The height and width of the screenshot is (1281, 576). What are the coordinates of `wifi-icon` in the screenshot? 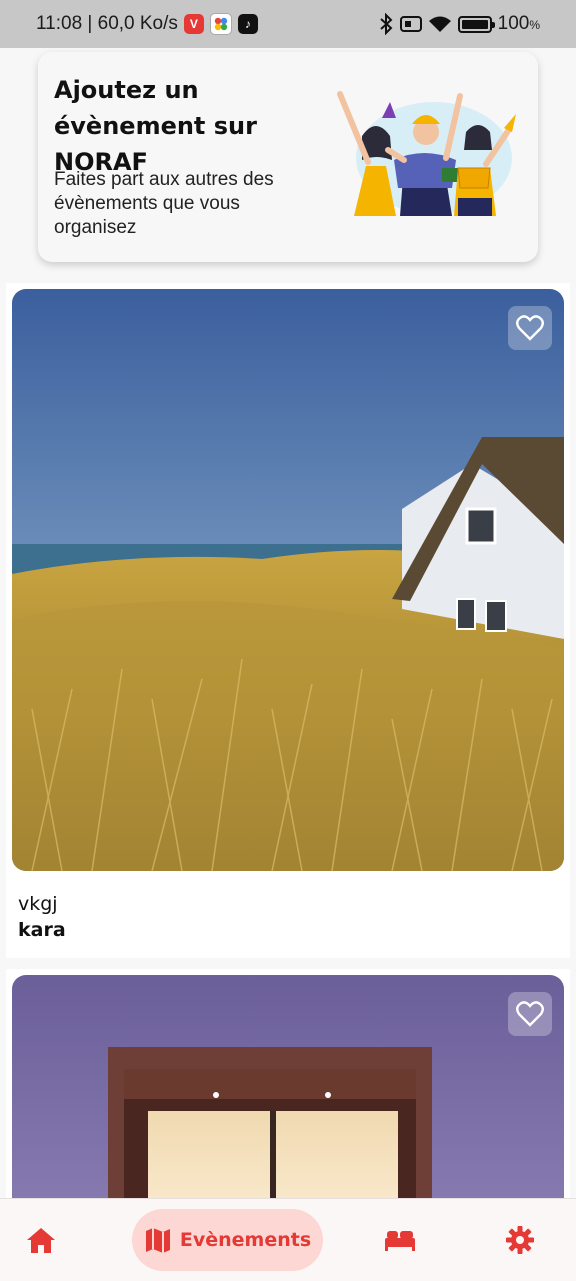 It's located at (439, 24).